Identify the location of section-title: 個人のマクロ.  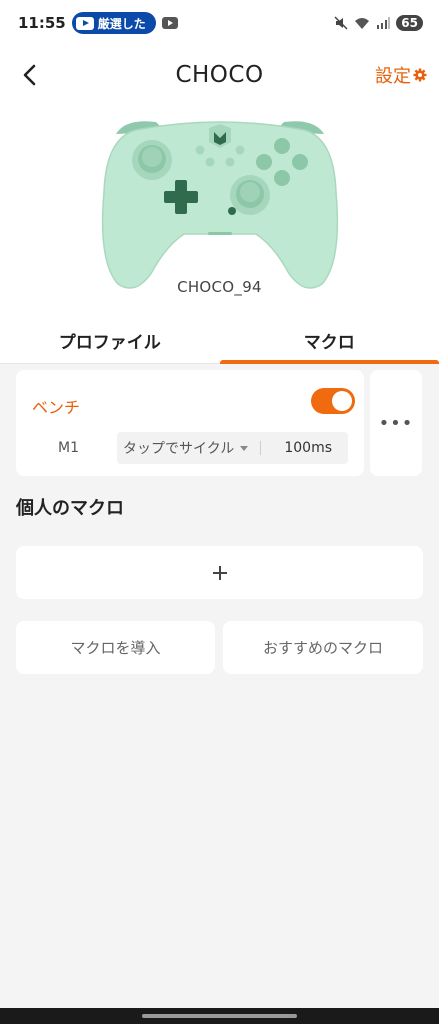
(70, 508).